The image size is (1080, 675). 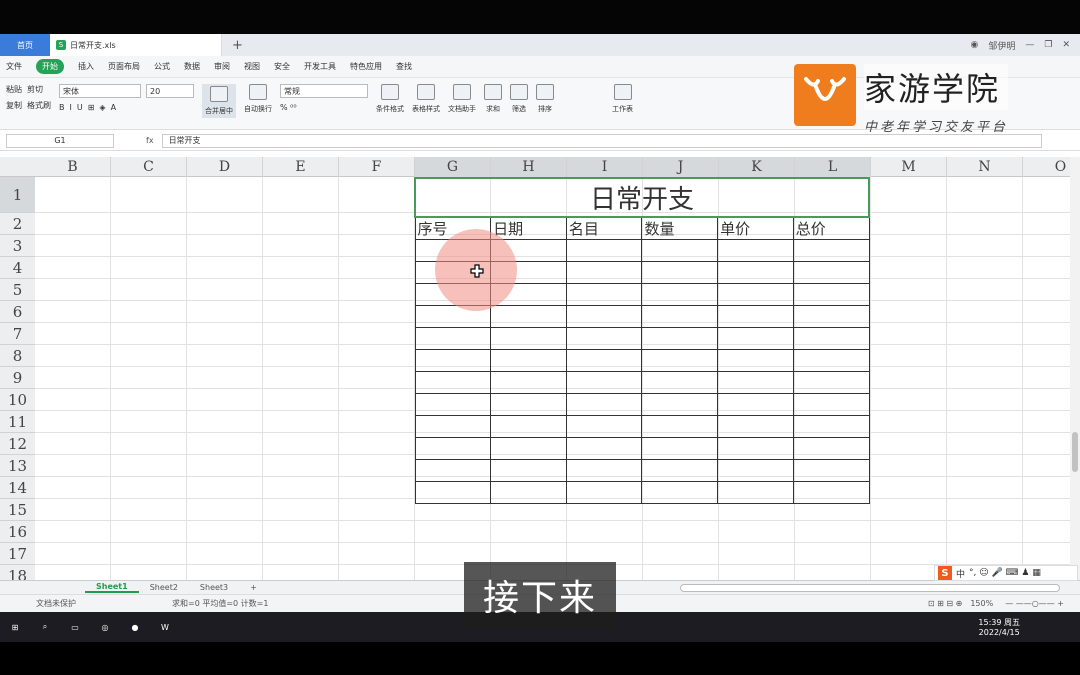 I want to click on minimize-icon: —, so click(x=1029, y=45).